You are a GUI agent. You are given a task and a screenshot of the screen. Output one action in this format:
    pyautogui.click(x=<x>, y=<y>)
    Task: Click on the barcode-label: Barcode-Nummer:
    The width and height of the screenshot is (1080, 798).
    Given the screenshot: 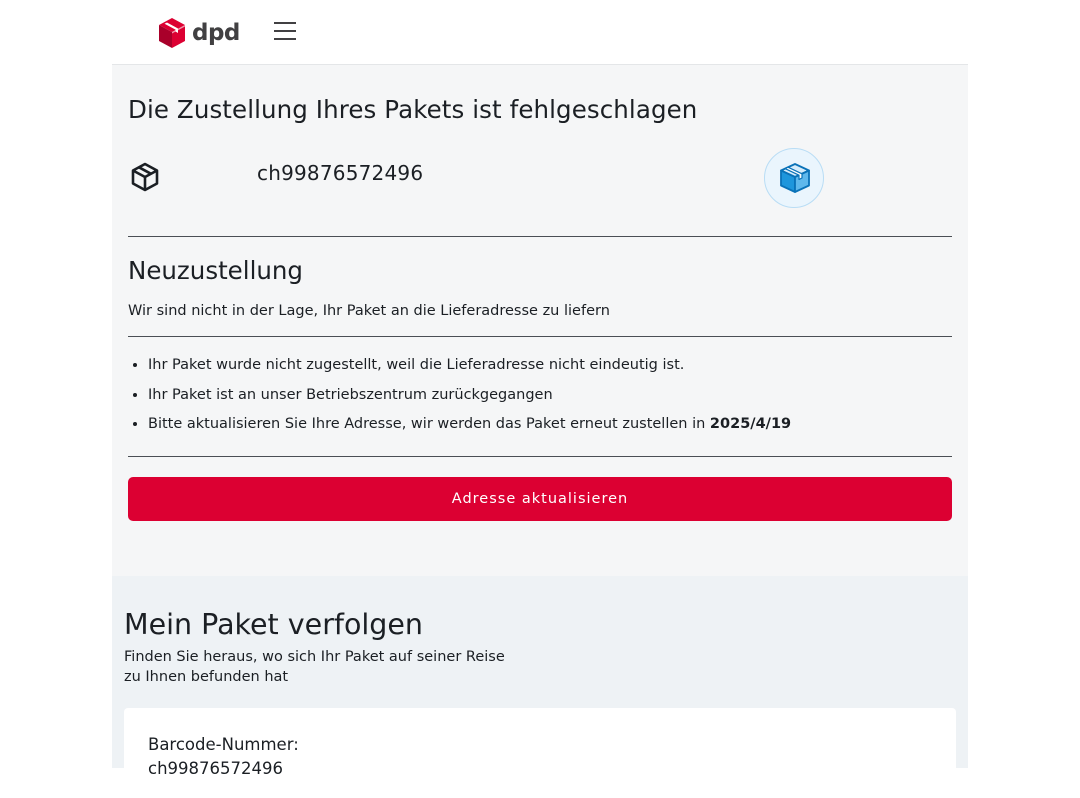 What is the action you would take?
    pyautogui.click(x=223, y=744)
    